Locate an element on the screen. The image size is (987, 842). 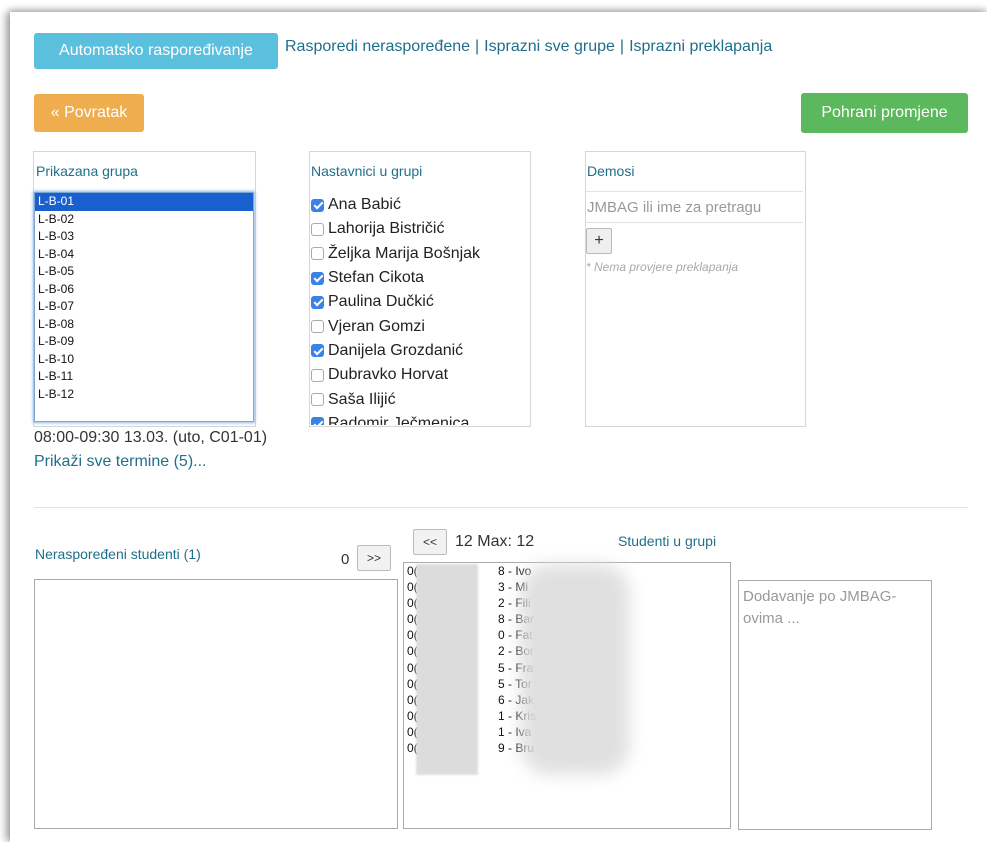
teacher-item: Stefan Cikota is located at coordinates (419, 278).